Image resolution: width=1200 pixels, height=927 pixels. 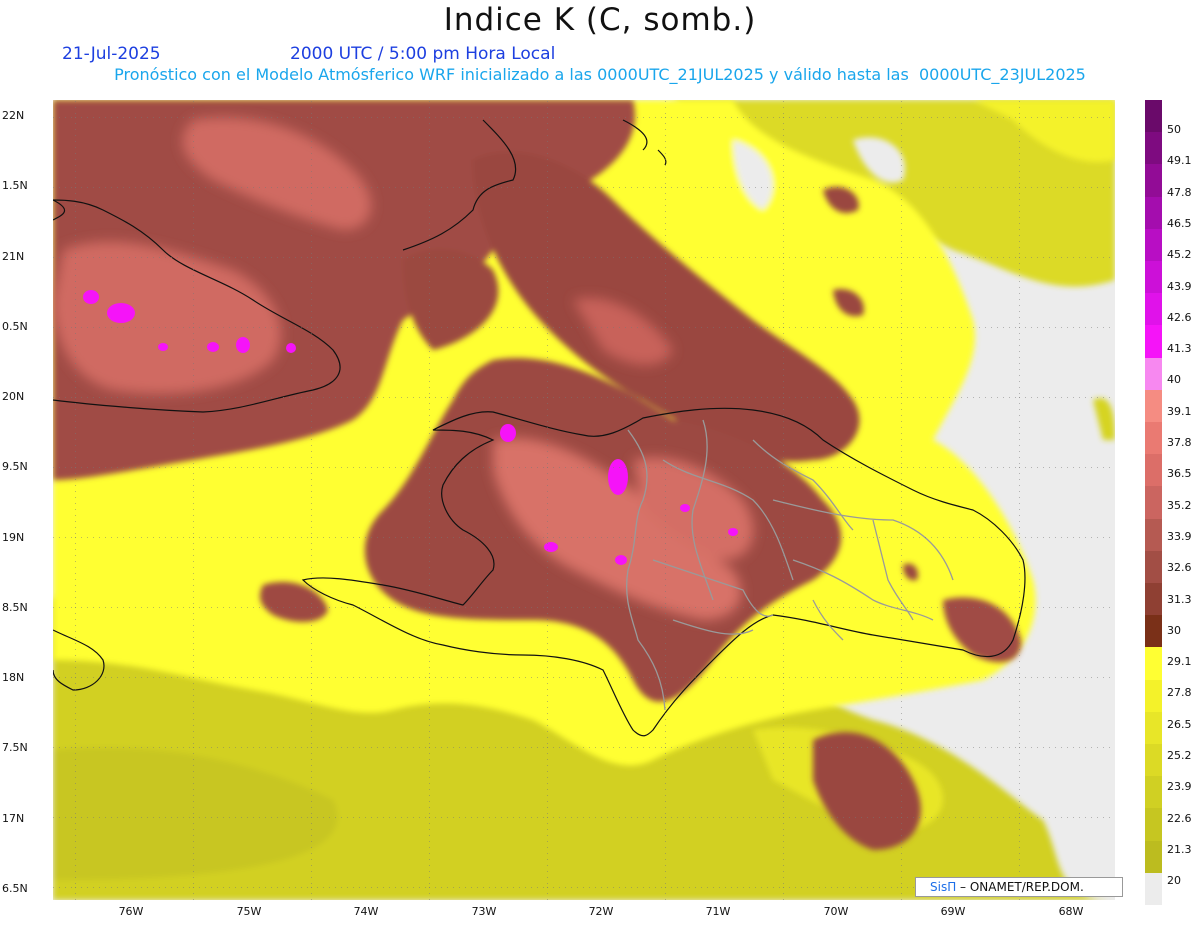 I want to click on lon-label: 72W, so click(x=601, y=911).